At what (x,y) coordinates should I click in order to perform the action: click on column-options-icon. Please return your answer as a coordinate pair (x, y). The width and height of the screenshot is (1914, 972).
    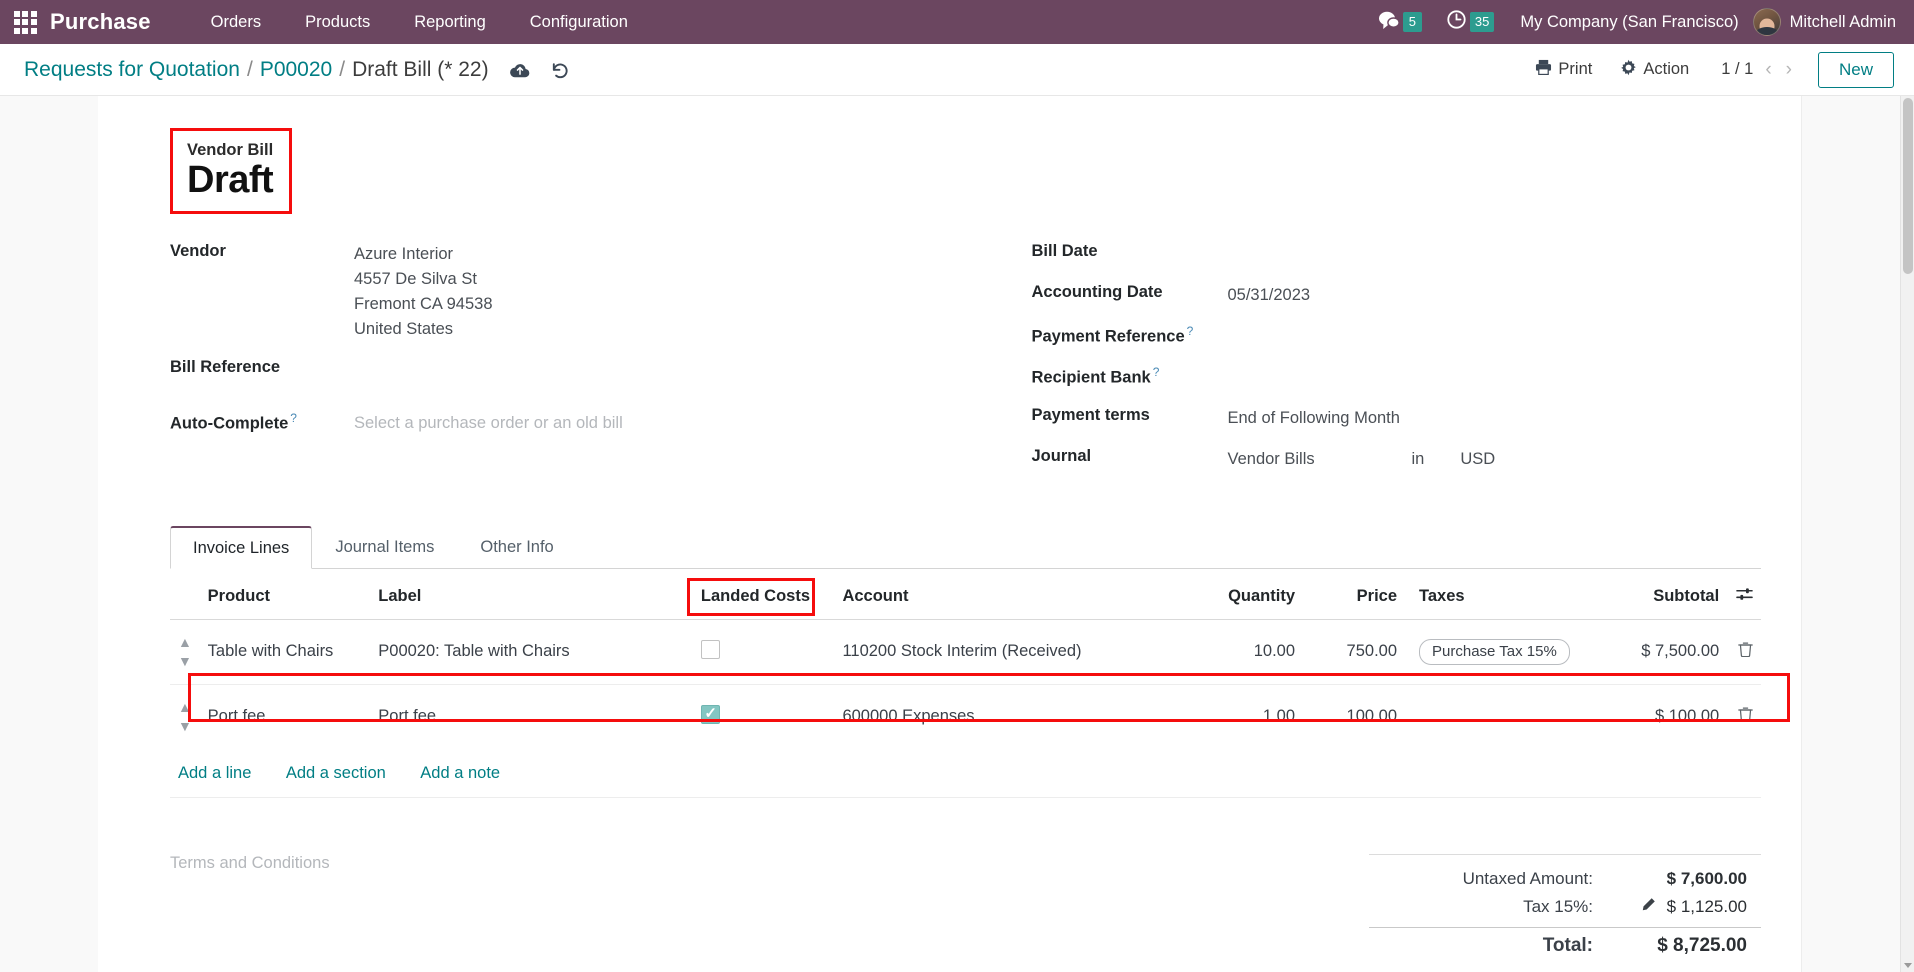
    Looking at the image, I should click on (1744, 597).